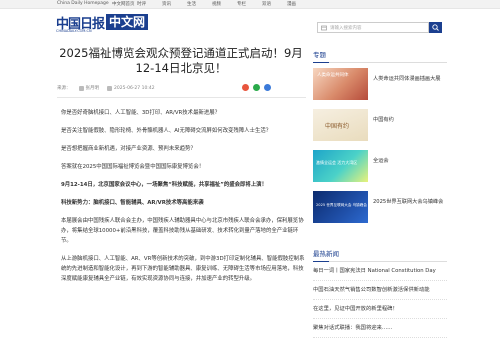 The height and width of the screenshot is (354, 500). I want to click on nav-item-life: 生活, so click(199, 4).